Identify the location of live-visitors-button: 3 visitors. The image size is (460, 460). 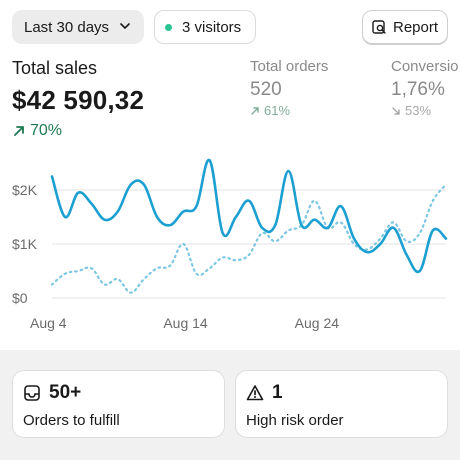
(205, 27).